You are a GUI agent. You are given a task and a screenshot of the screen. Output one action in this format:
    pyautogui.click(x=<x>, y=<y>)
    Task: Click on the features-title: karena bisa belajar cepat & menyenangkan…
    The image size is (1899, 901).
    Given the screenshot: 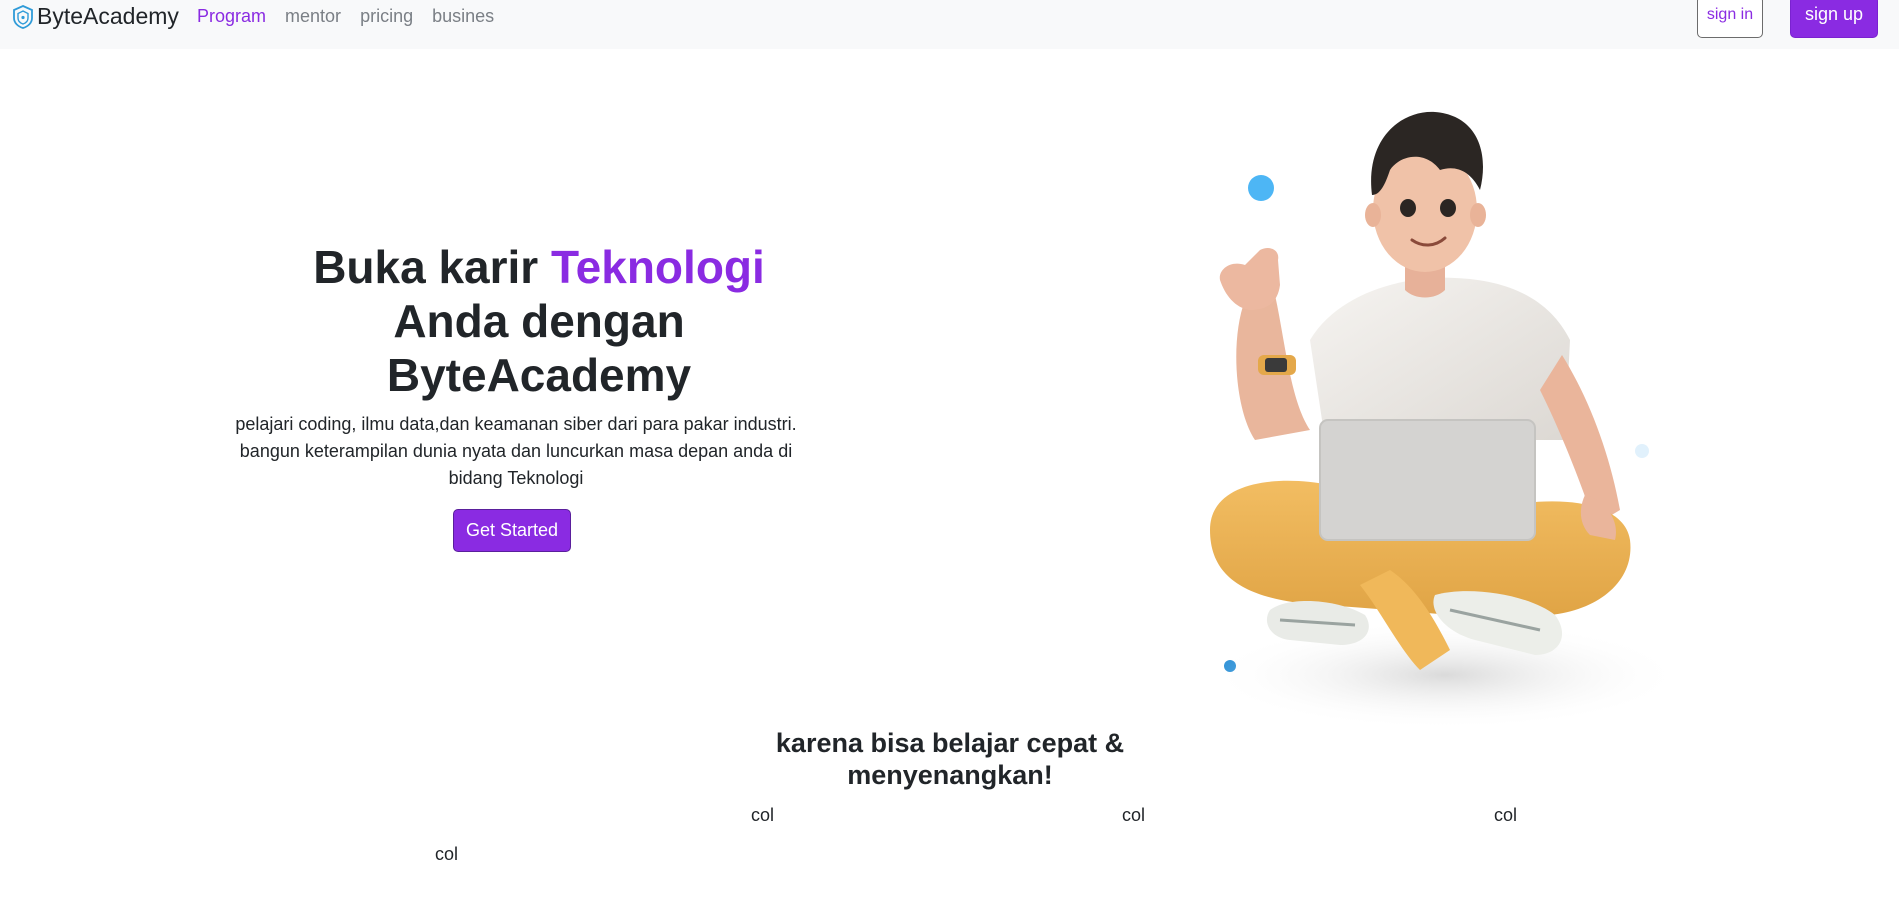 What is the action you would take?
    pyautogui.click(x=950, y=759)
    